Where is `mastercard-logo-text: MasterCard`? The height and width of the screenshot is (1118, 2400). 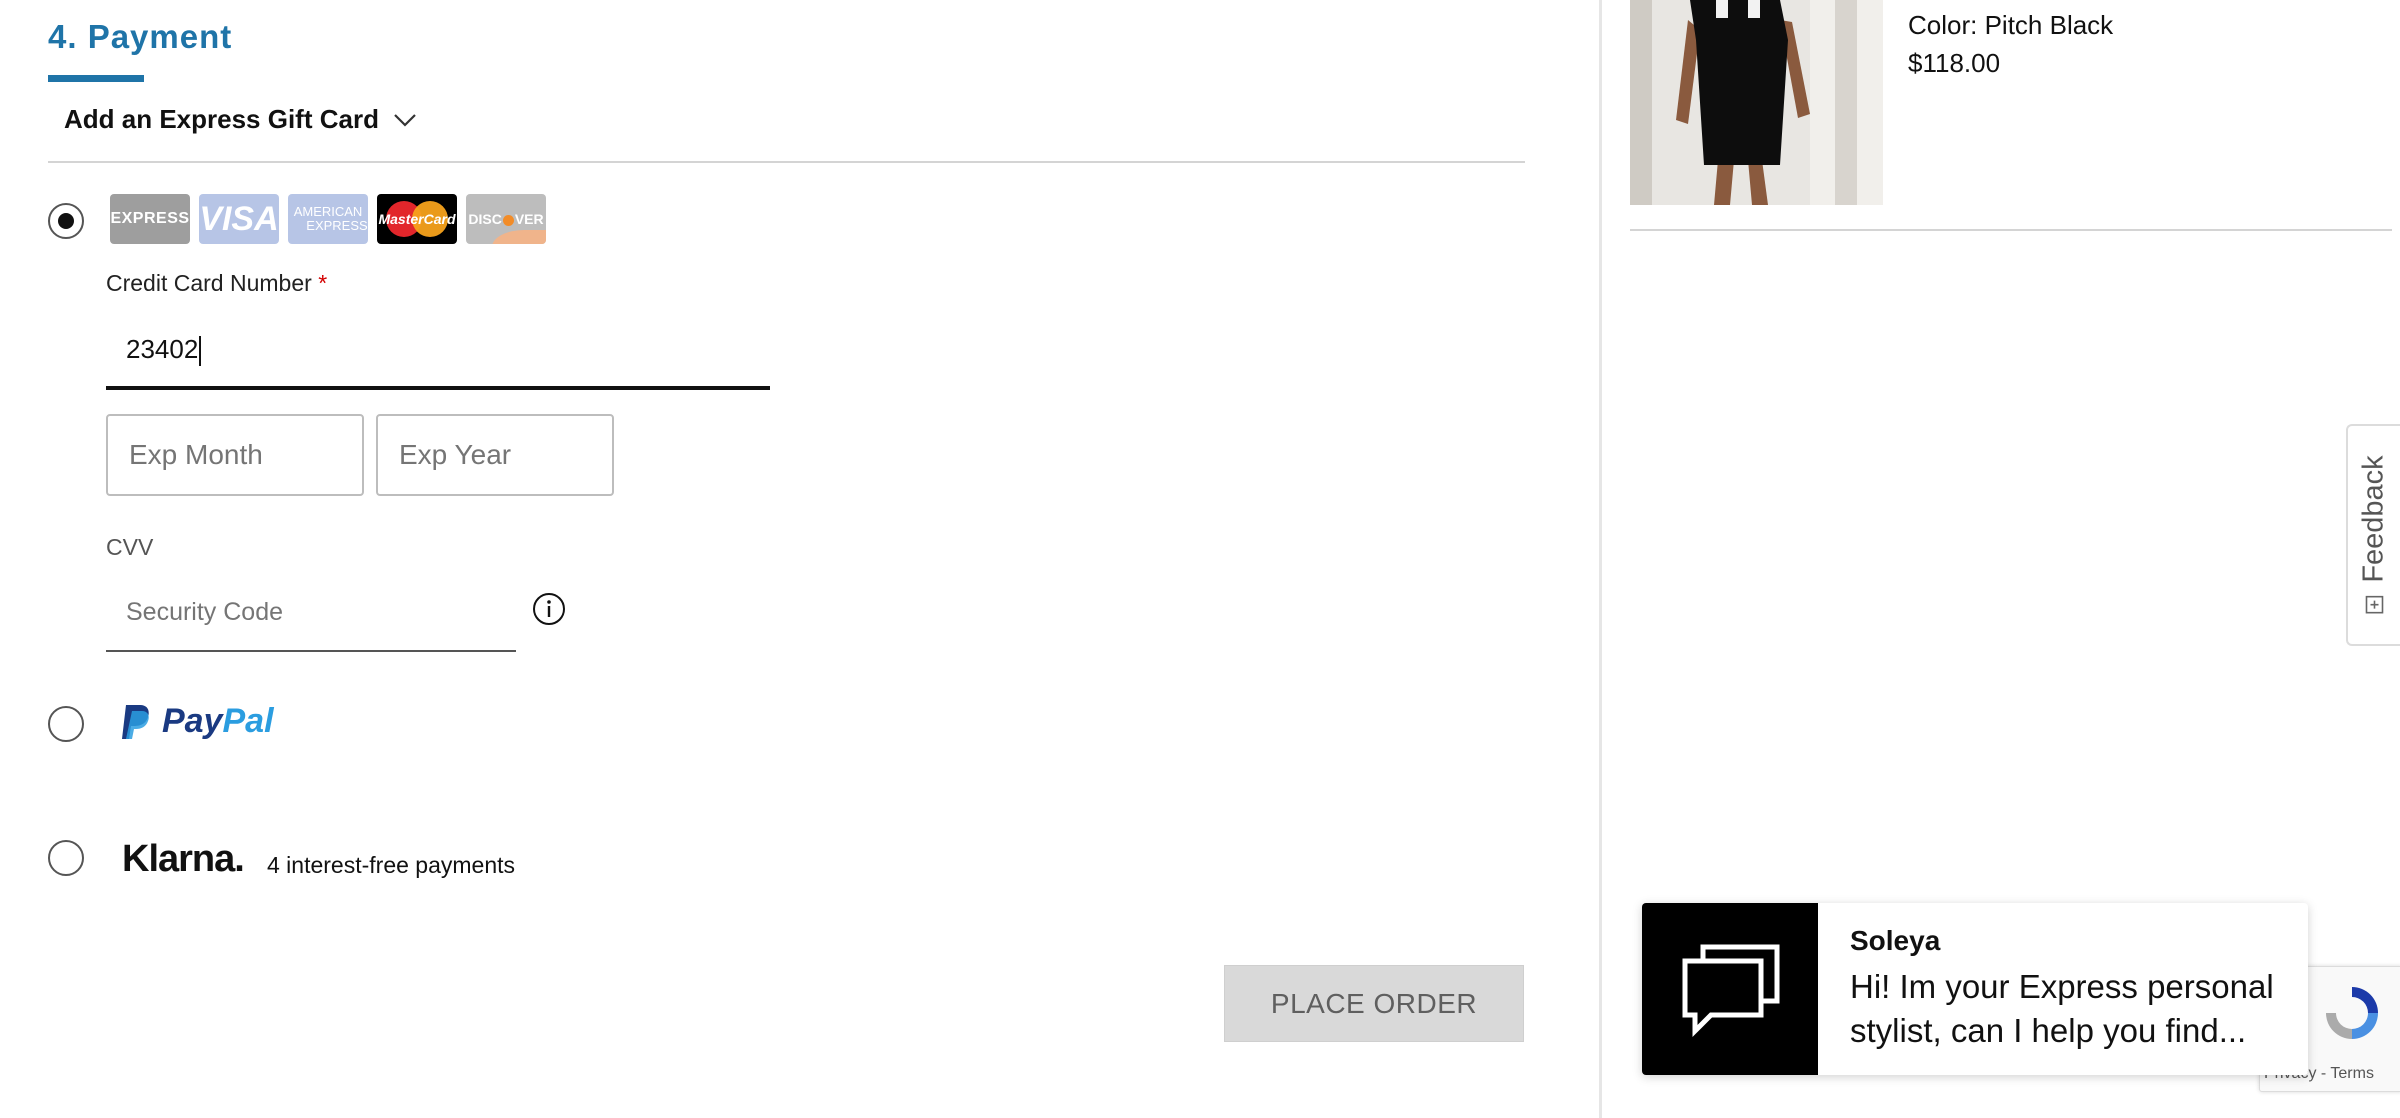
mastercard-logo-text: MasterCard is located at coordinates (417, 219).